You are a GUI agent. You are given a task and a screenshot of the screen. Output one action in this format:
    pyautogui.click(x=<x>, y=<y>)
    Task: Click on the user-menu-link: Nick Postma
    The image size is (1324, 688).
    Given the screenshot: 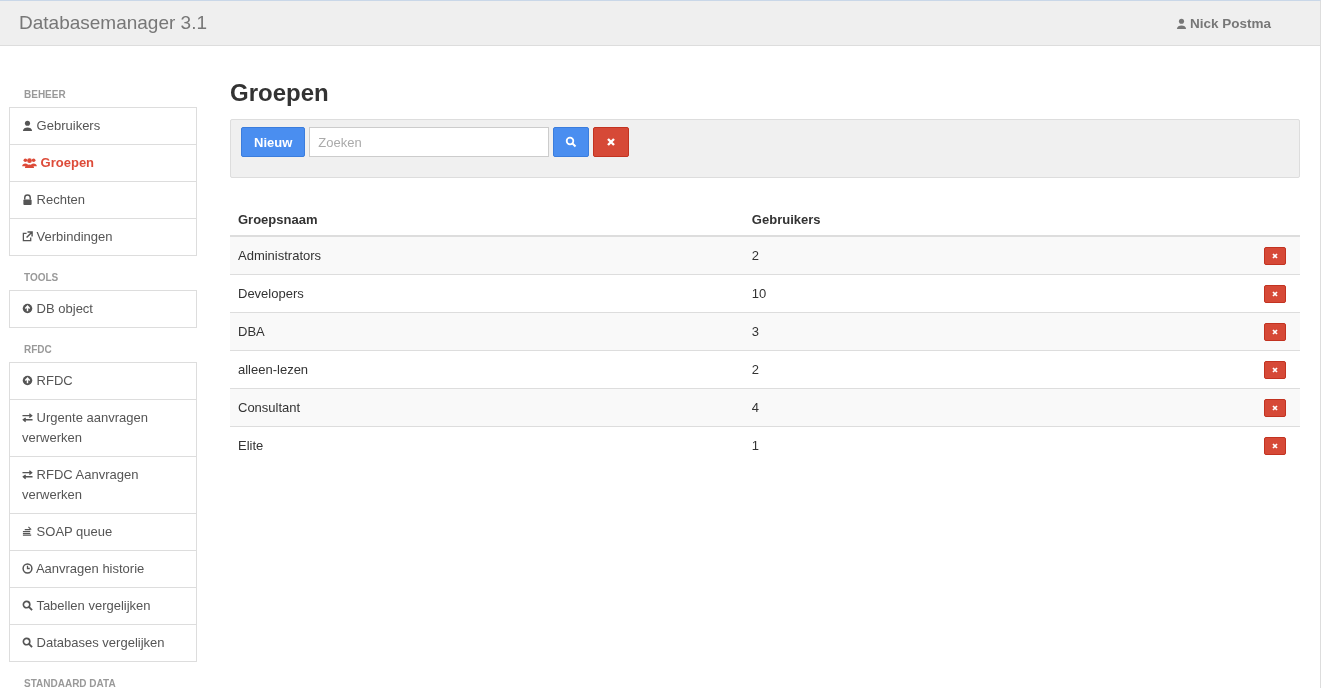 What is the action you would take?
    pyautogui.click(x=1223, y=23)
    